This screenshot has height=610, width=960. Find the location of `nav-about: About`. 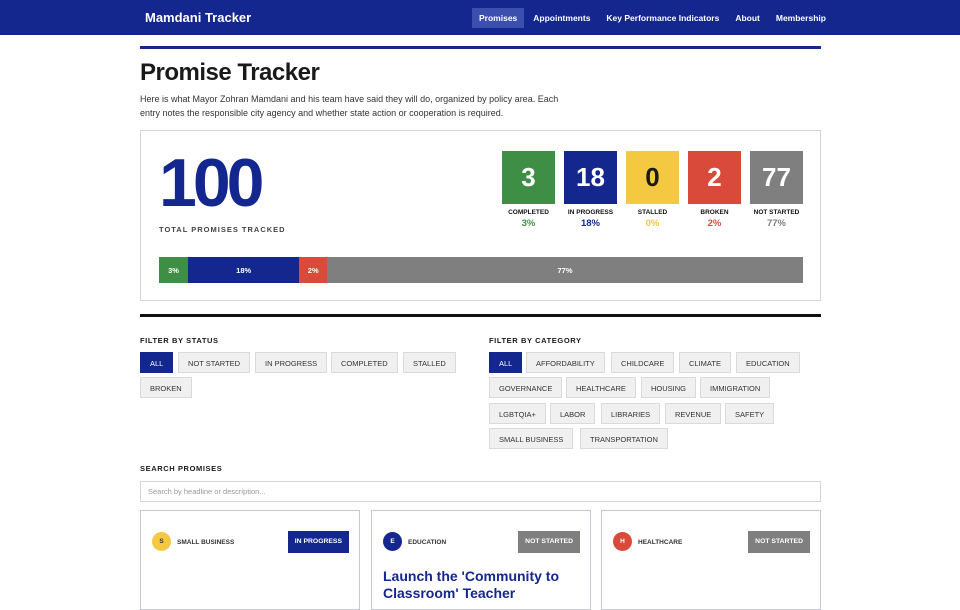

nav-about: About is located at coordinates (747, 18).